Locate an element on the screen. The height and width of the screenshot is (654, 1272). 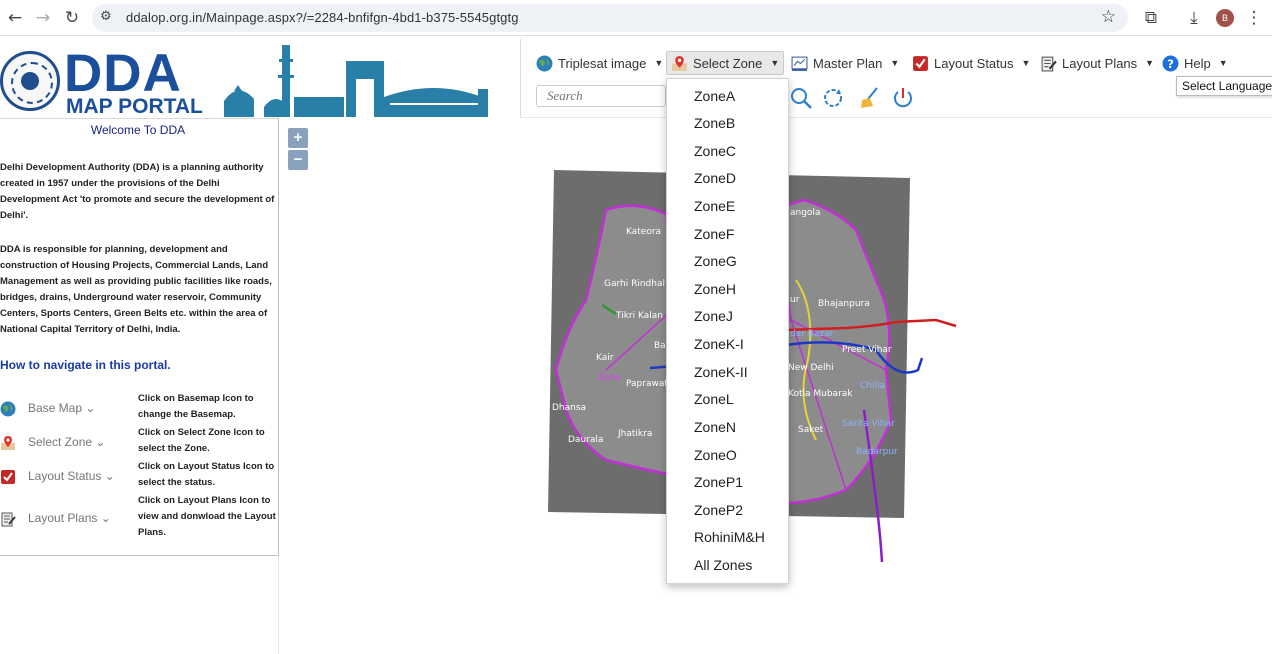
reload-icon: ↻ is located at coordinates (72, 18).